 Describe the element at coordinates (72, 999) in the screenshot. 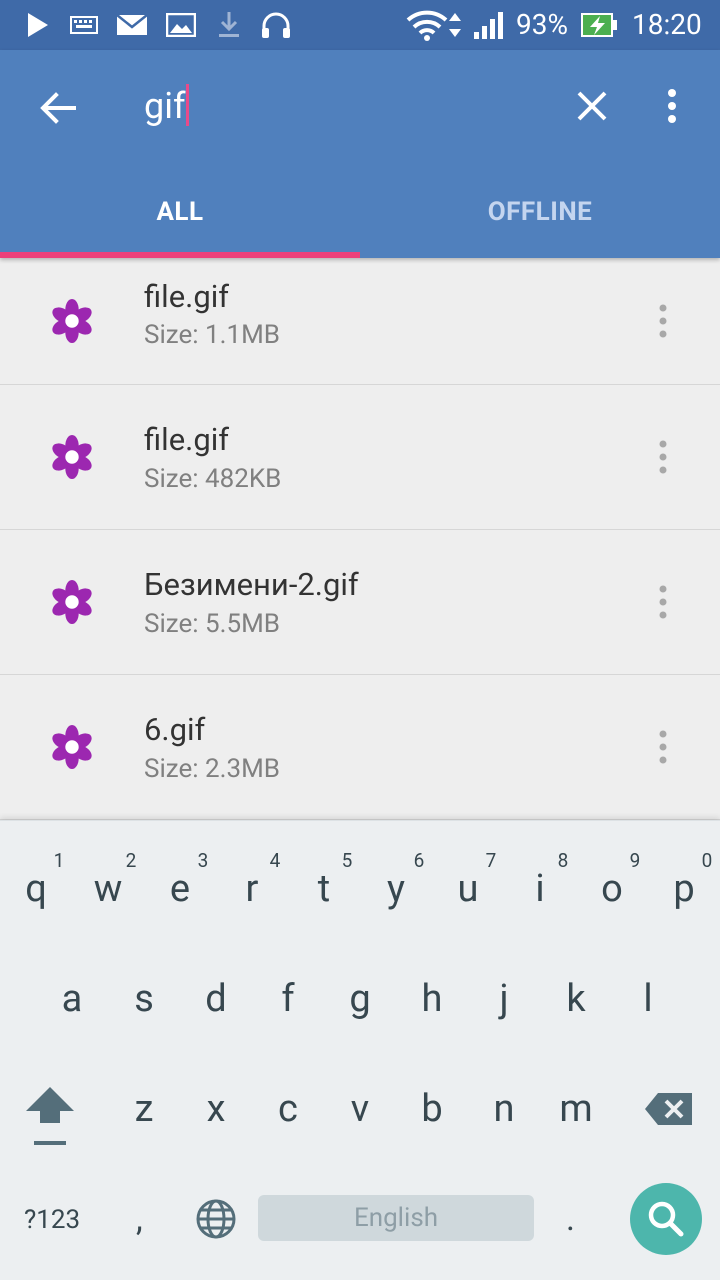

I see `key-a: a` at that location.